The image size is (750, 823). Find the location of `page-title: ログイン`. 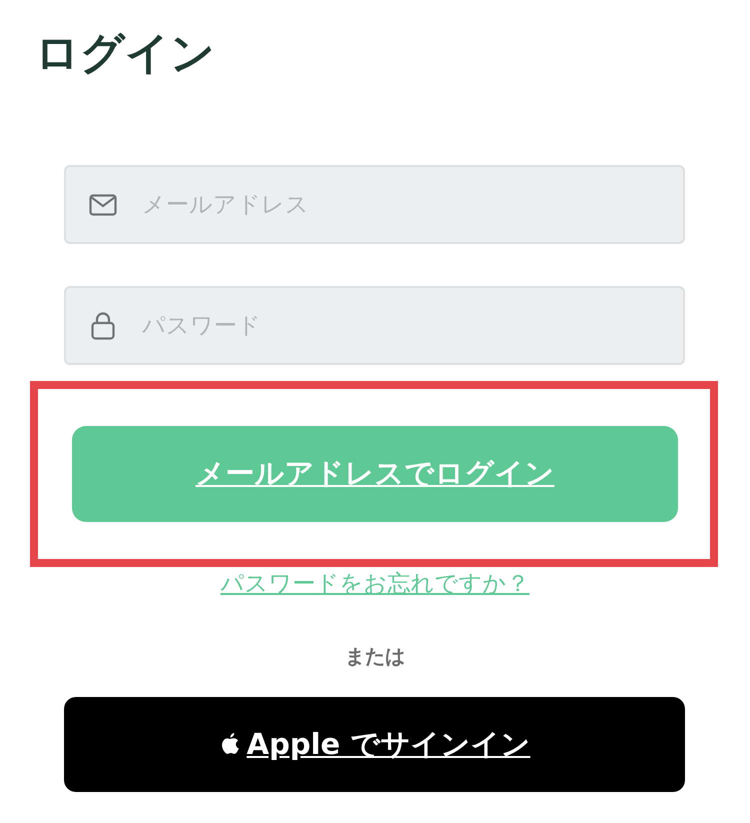

page-title: ログイン is located at coordinates (125, 54).